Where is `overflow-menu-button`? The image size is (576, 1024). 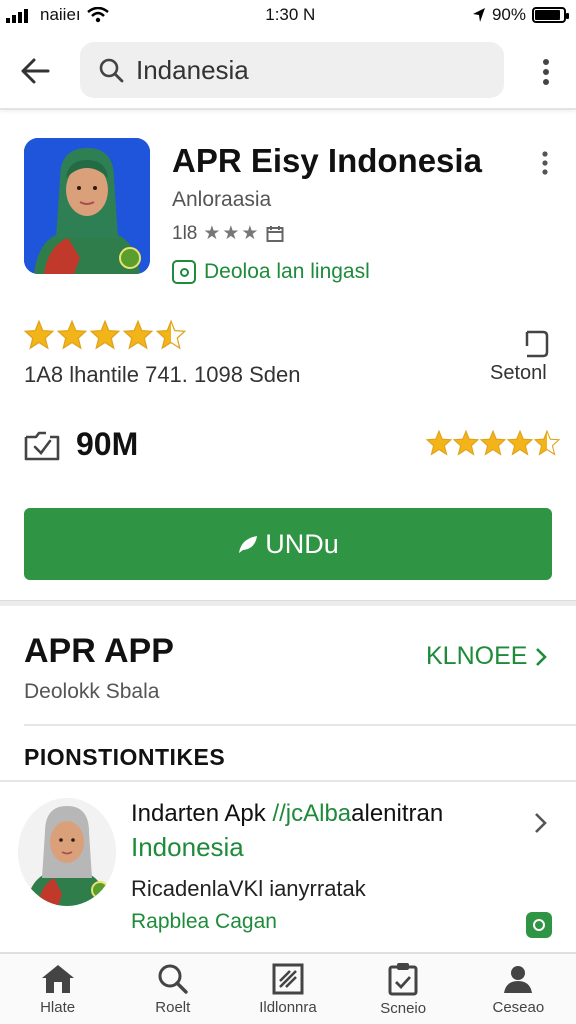 overflow-menu-button is located at coordinates (546, 72).